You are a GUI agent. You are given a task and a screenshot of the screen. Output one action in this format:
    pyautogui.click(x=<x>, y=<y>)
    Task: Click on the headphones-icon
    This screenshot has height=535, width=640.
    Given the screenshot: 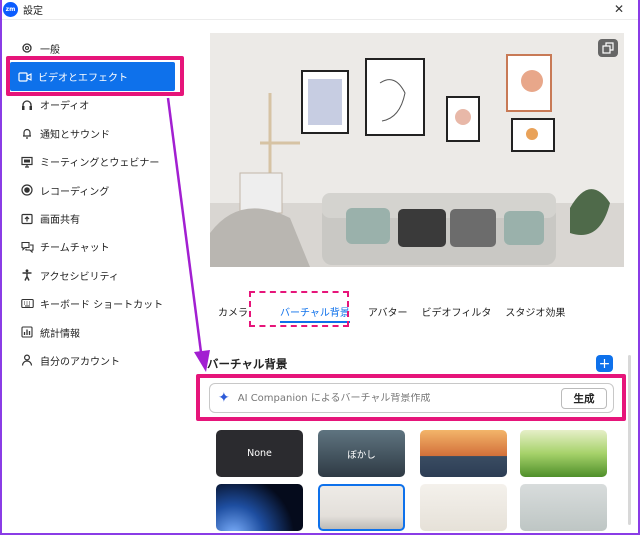 What is the action you would take?
    pyautogui.click(x=27, y=105)
    